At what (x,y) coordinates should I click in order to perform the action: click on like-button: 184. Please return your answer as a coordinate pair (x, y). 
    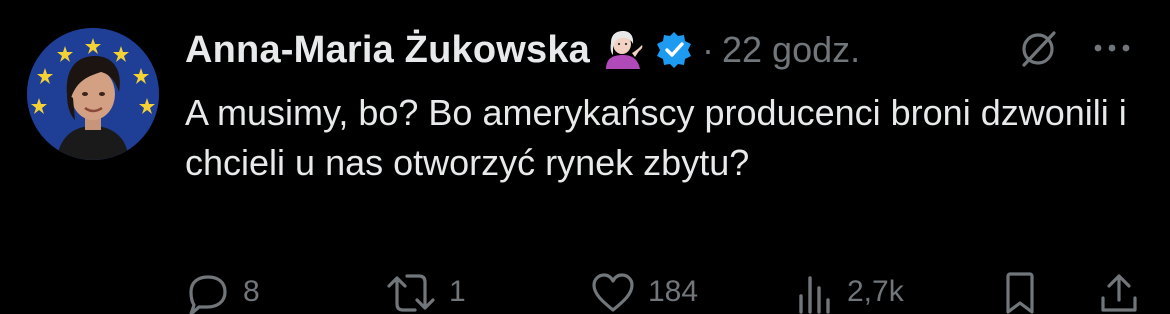
    Looking at the image, I should click on (644, 292).